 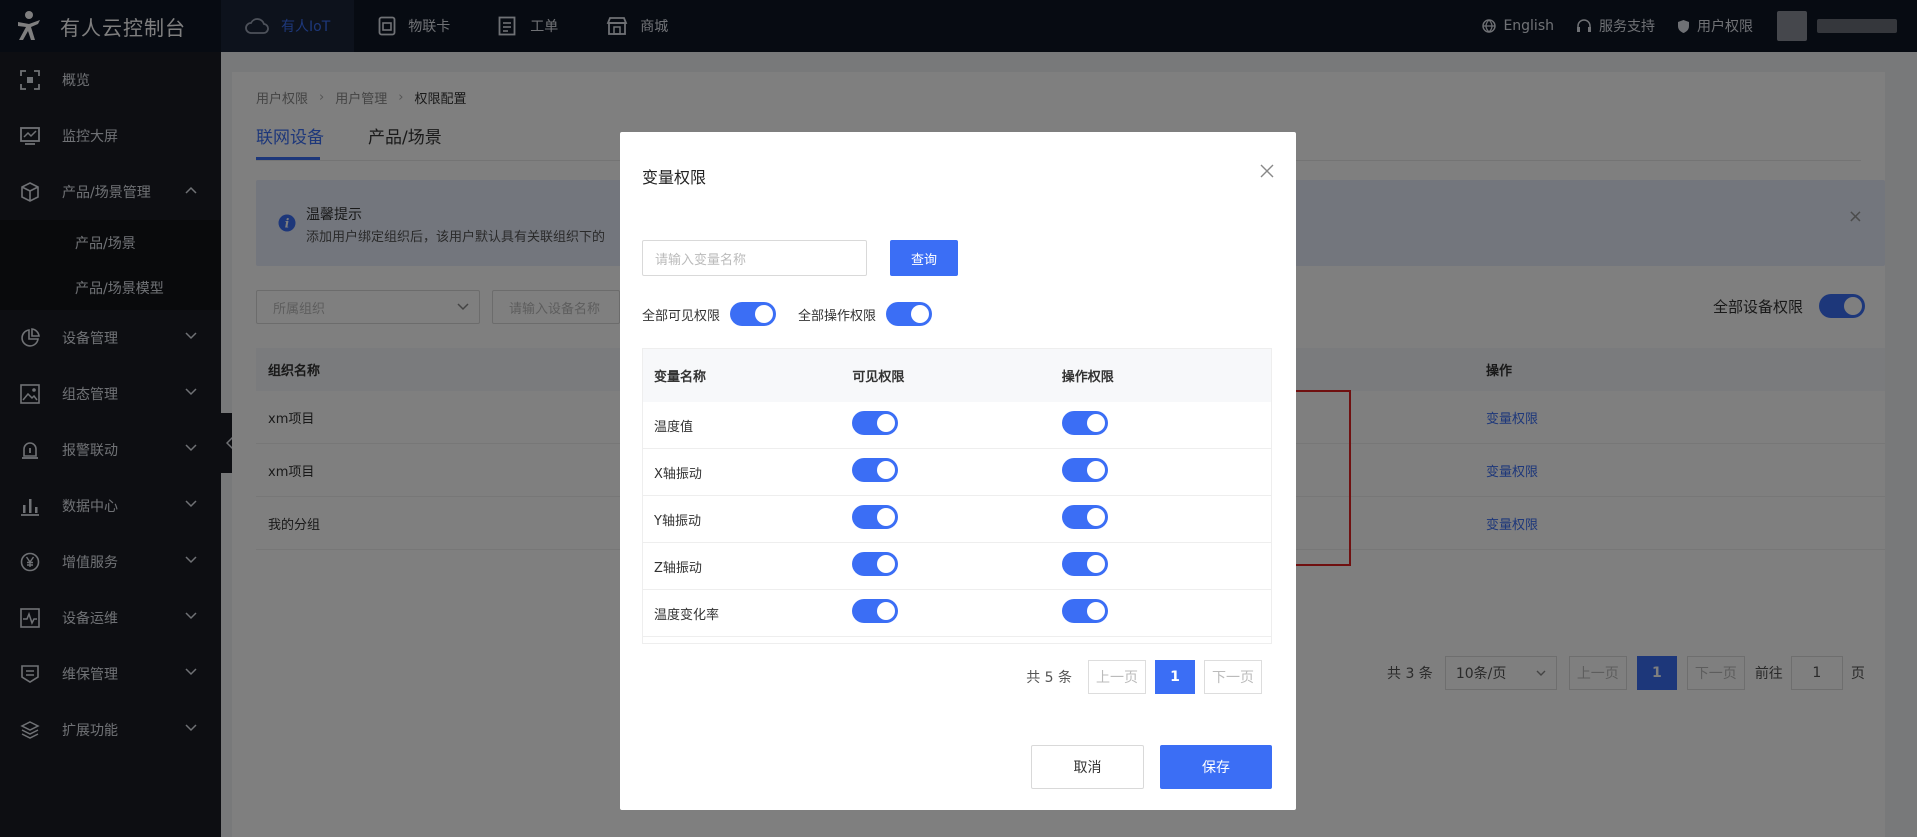 What do you see at coordinates (1233, 677) in the screenshot?
I see `next-page-button: 下一页` at bounding box center [1233, 677].